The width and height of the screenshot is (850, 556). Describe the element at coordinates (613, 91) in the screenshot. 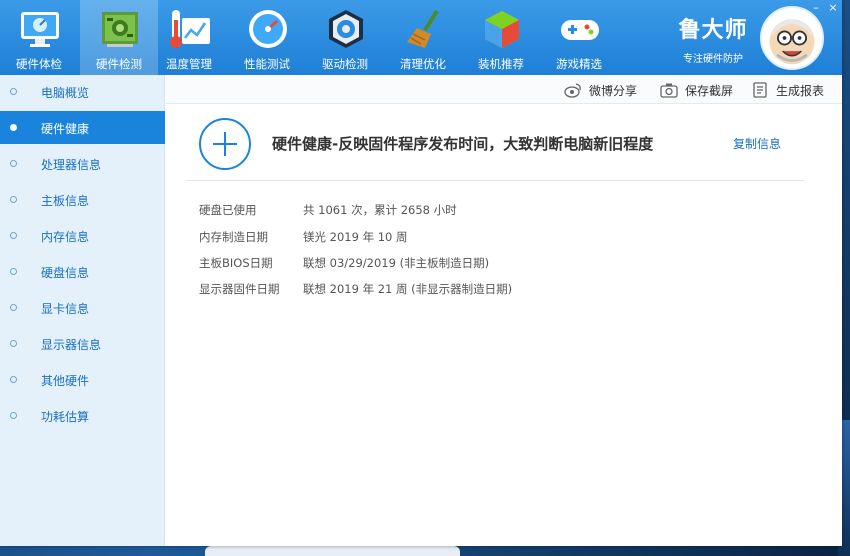

I see `weibo-share-label: 微博分享` at that location.